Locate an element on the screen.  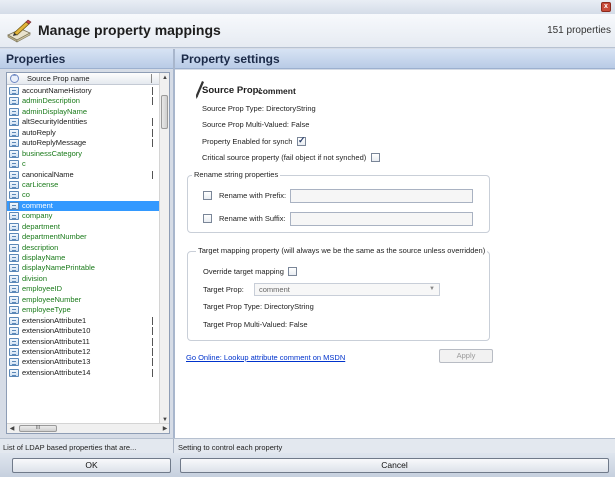
property-name: extensionAttribute14 is located at coordinates (56, 372).